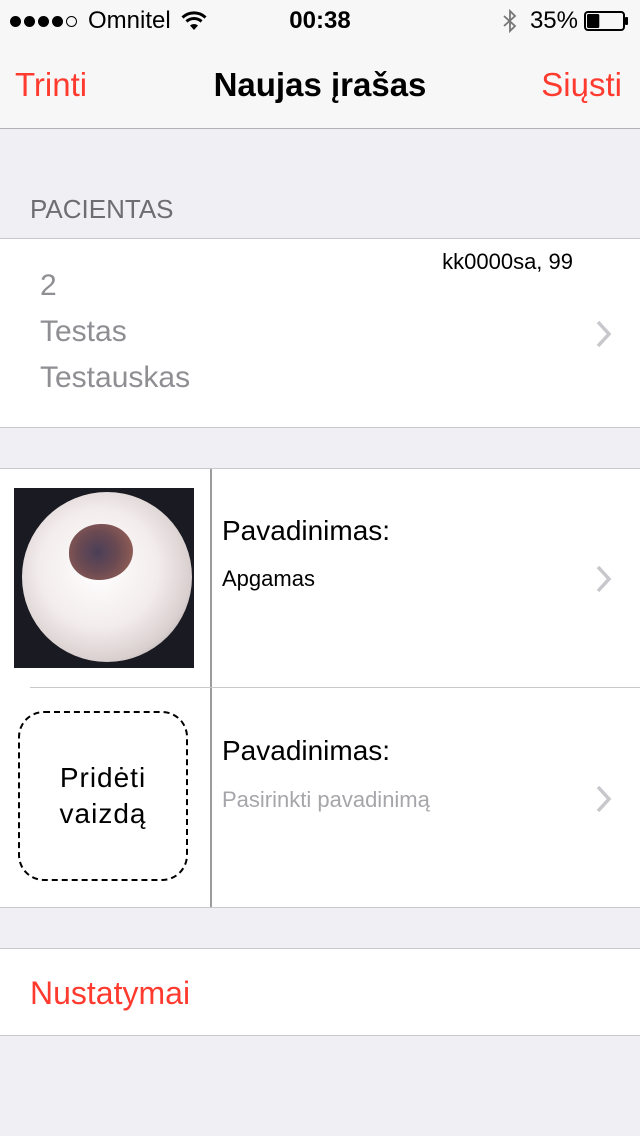 Image resolution: width=640 pixels, height=1136 pixels. What do you see at coordinates (507, 261) in the screenshot?
I see `patient-code: kk0000sa, 99` at bounding box center [507, 261].